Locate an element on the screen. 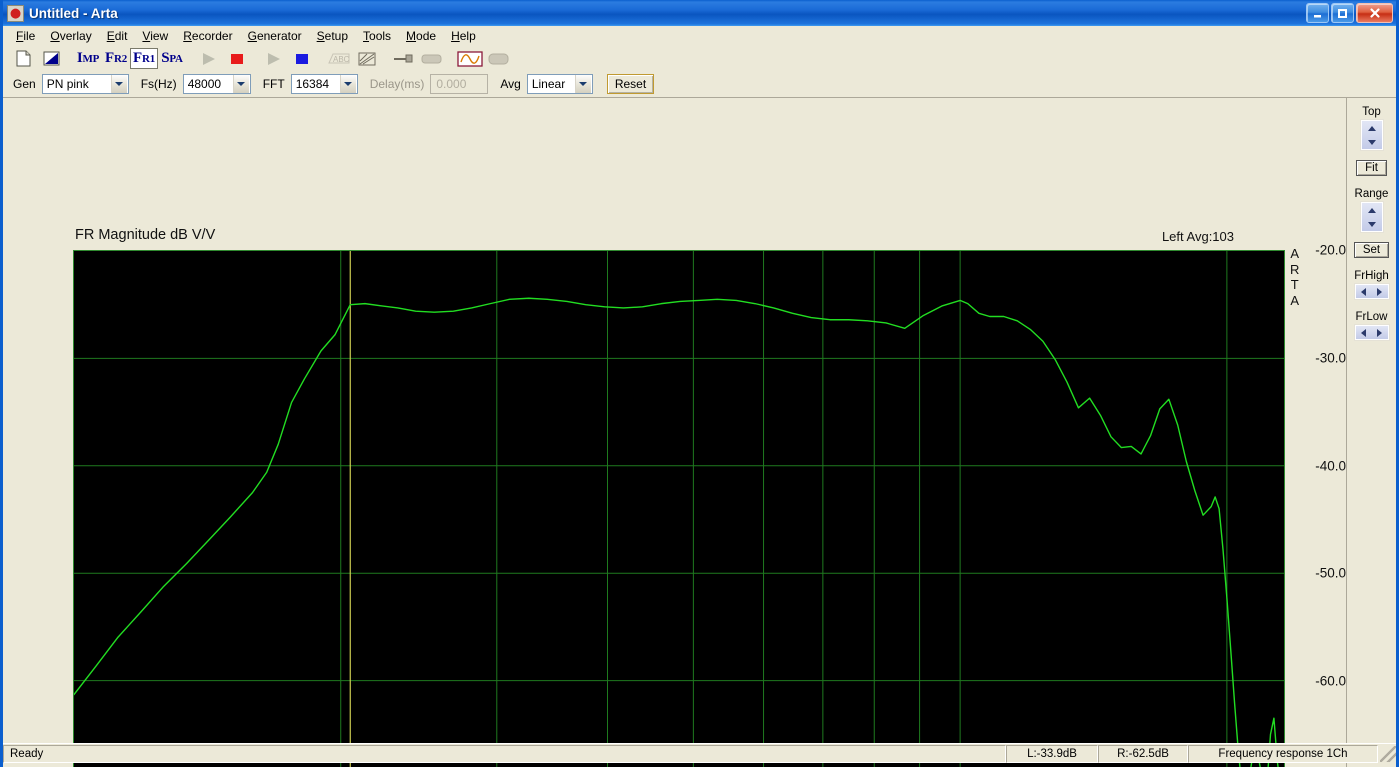 This screenshot has width=1399, height=767. close-button is located at coordinates (1374, 13).